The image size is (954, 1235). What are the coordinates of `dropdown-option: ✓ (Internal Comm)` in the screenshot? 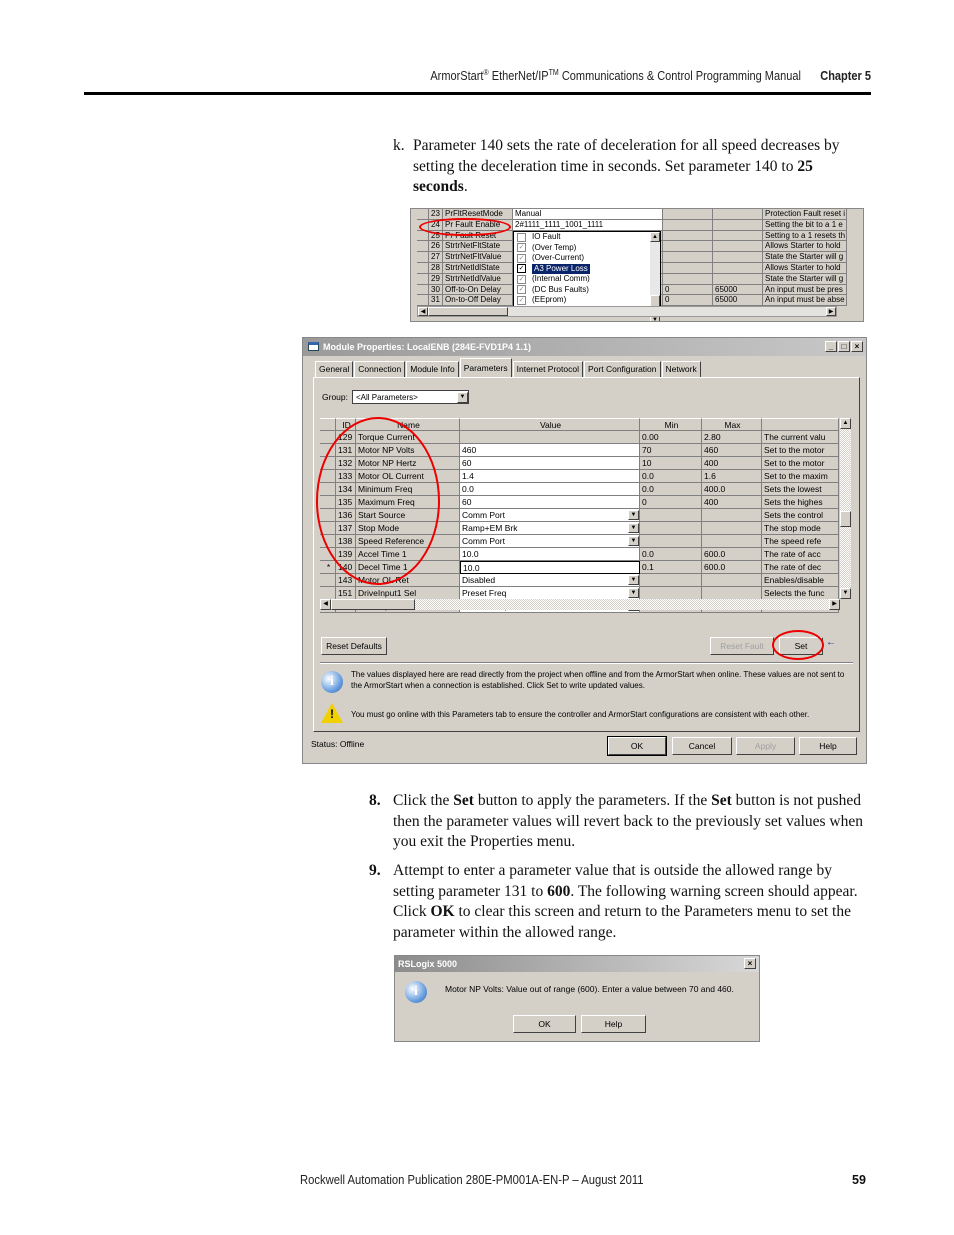 It's located at (587, 279).